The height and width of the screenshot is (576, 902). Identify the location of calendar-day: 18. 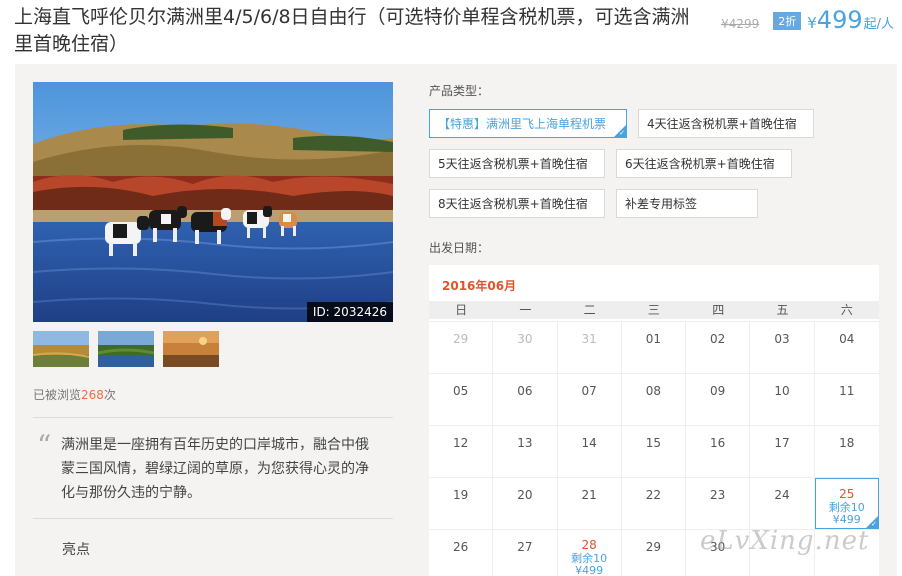
(847, 451).